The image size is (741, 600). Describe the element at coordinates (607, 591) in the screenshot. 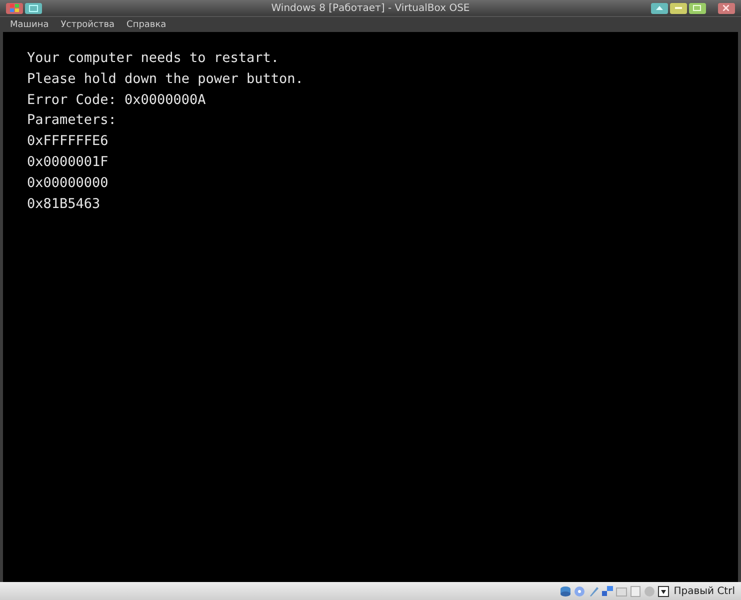

I see `network-icon` at that location.